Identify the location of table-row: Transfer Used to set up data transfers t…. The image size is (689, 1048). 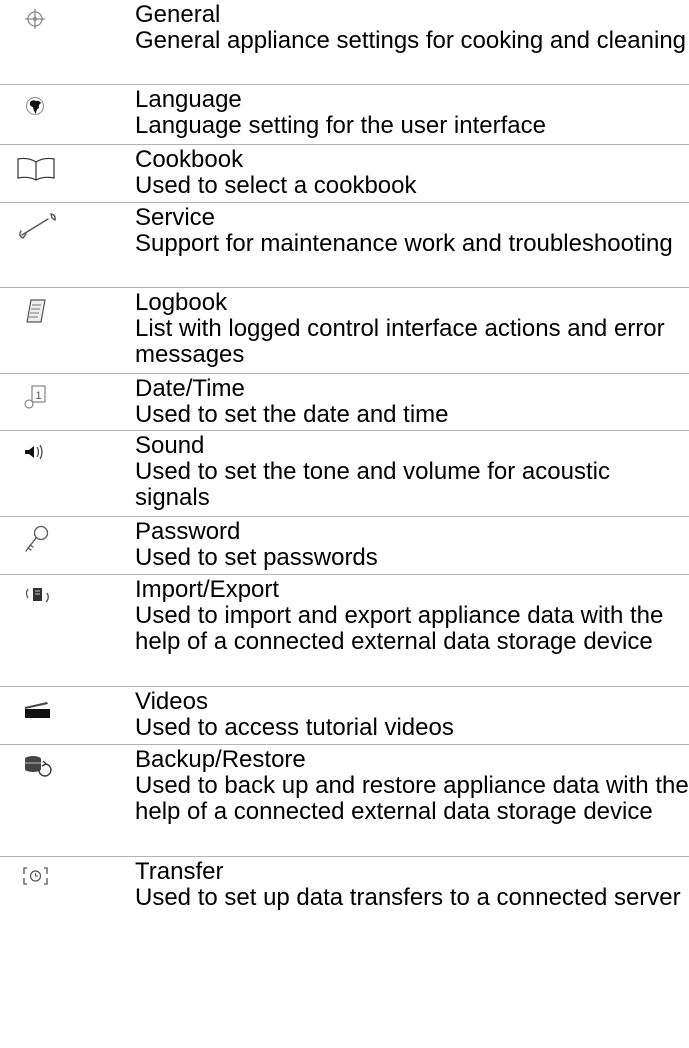
(344, 902).